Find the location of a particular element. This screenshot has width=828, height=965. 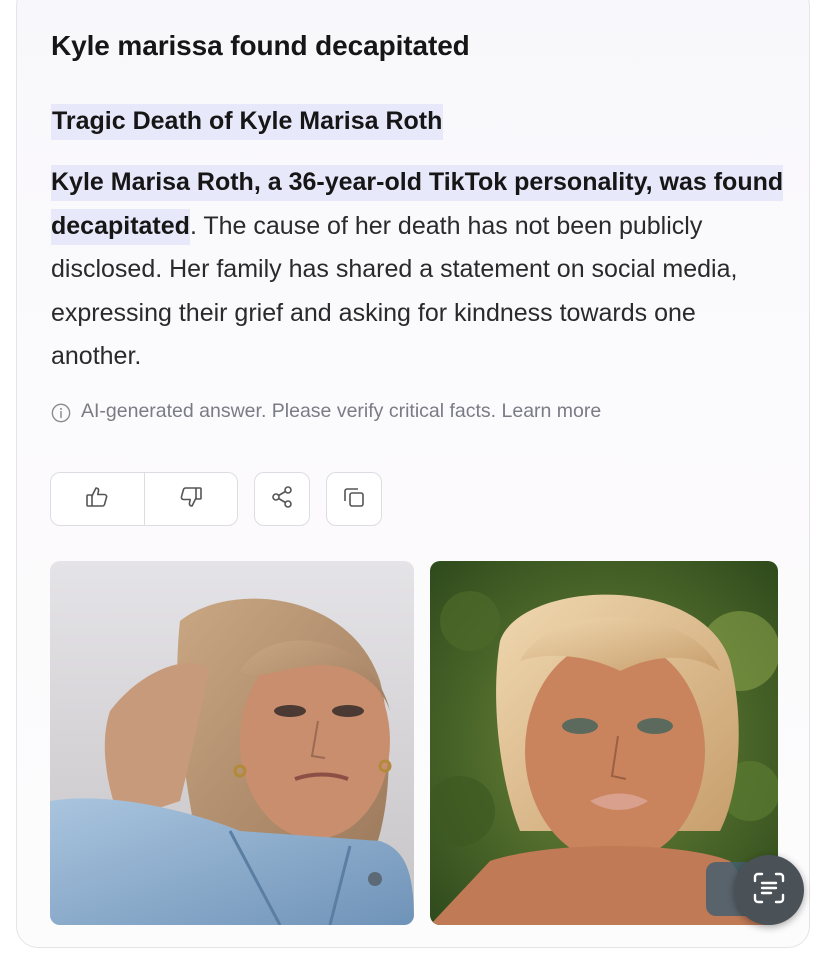

copy-icon is located at coordinates (354, 499).